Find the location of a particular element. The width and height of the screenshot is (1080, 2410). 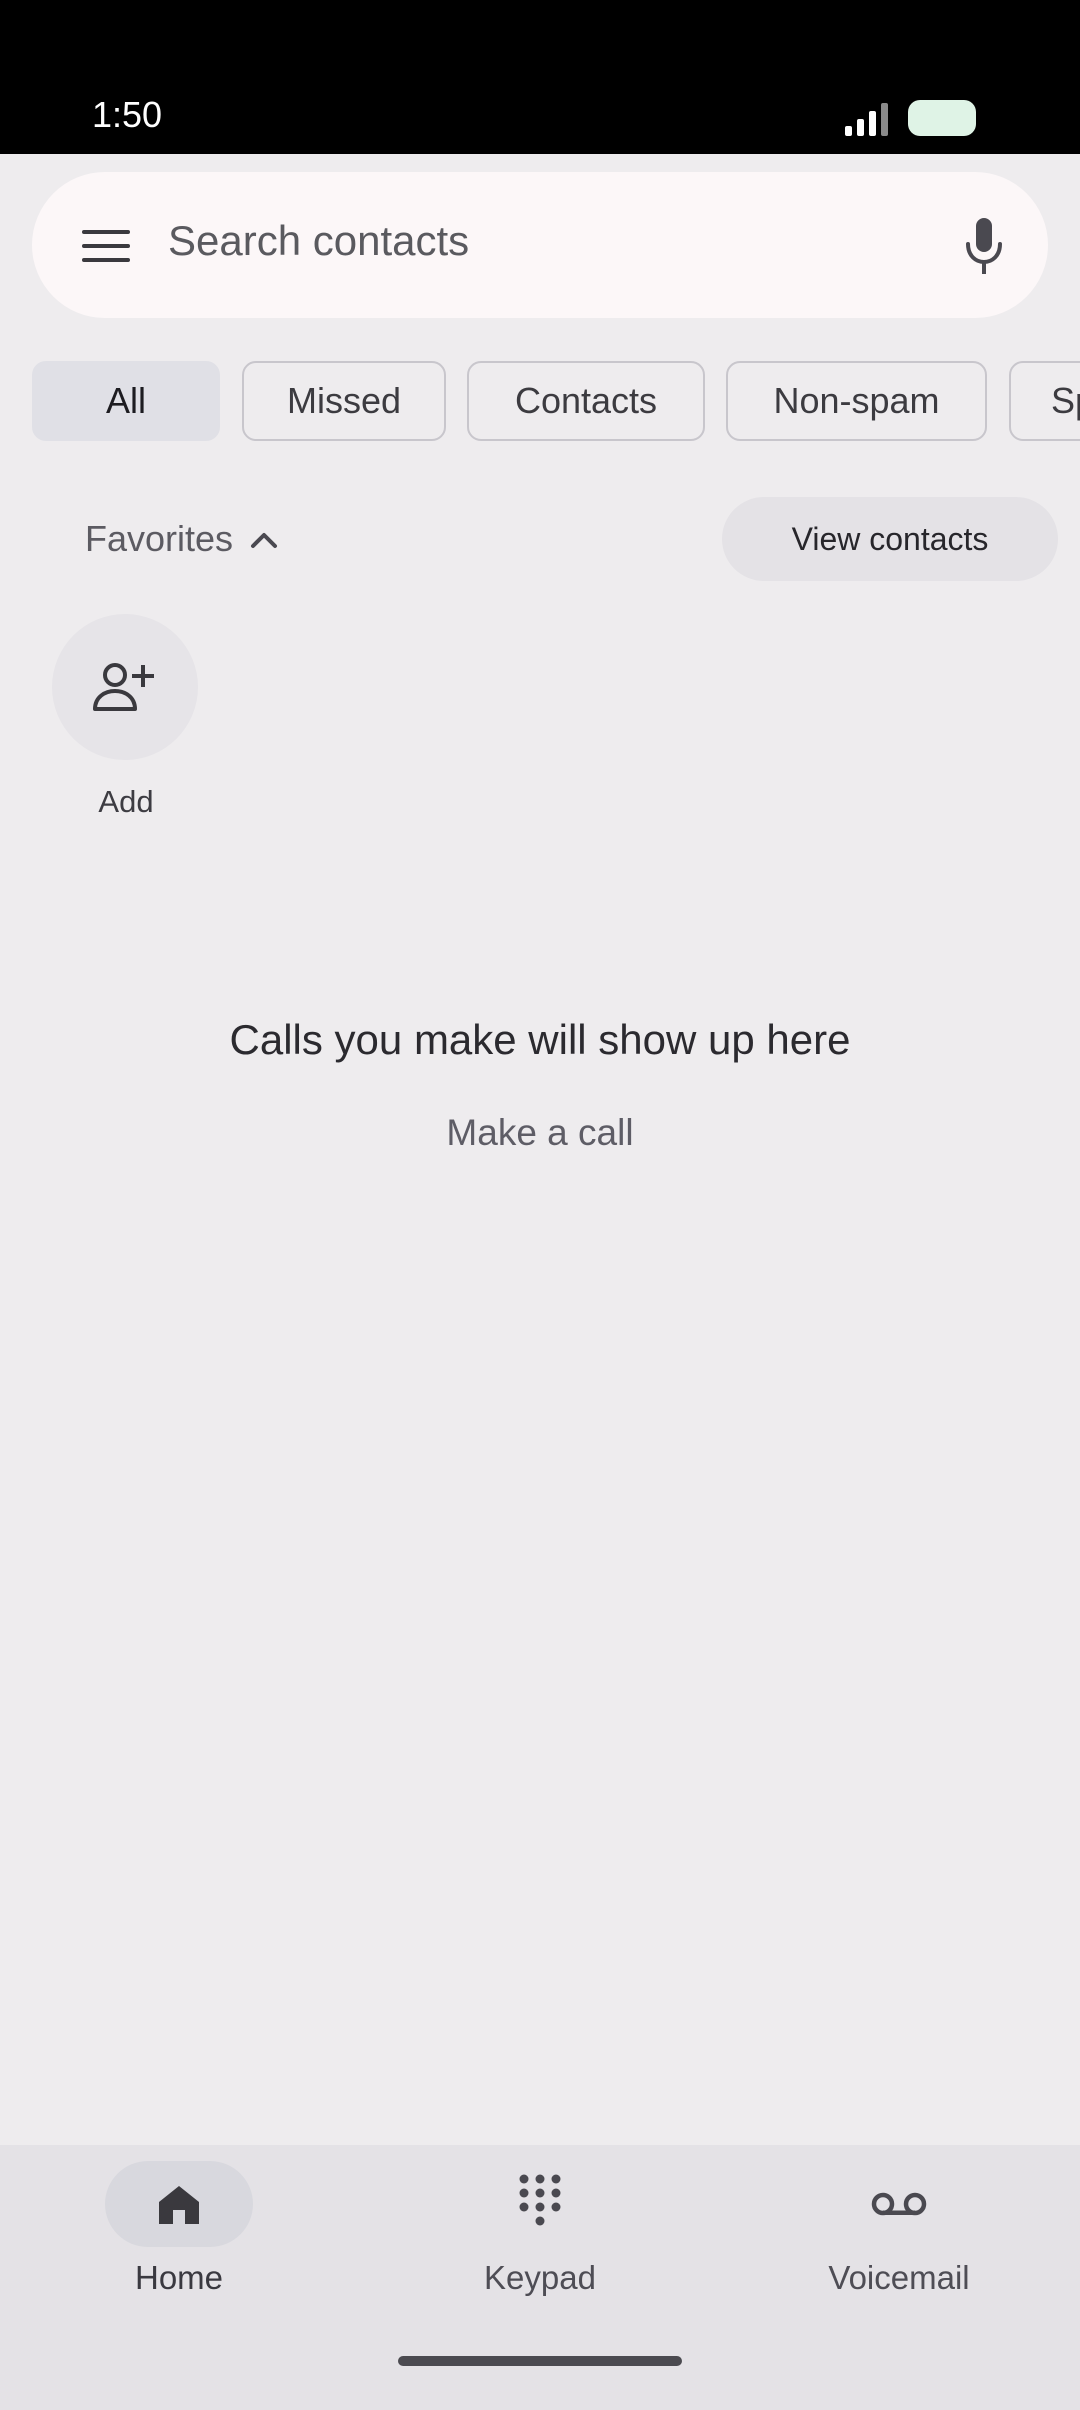

chevron-up-icon is located at coordinates (264, 540).